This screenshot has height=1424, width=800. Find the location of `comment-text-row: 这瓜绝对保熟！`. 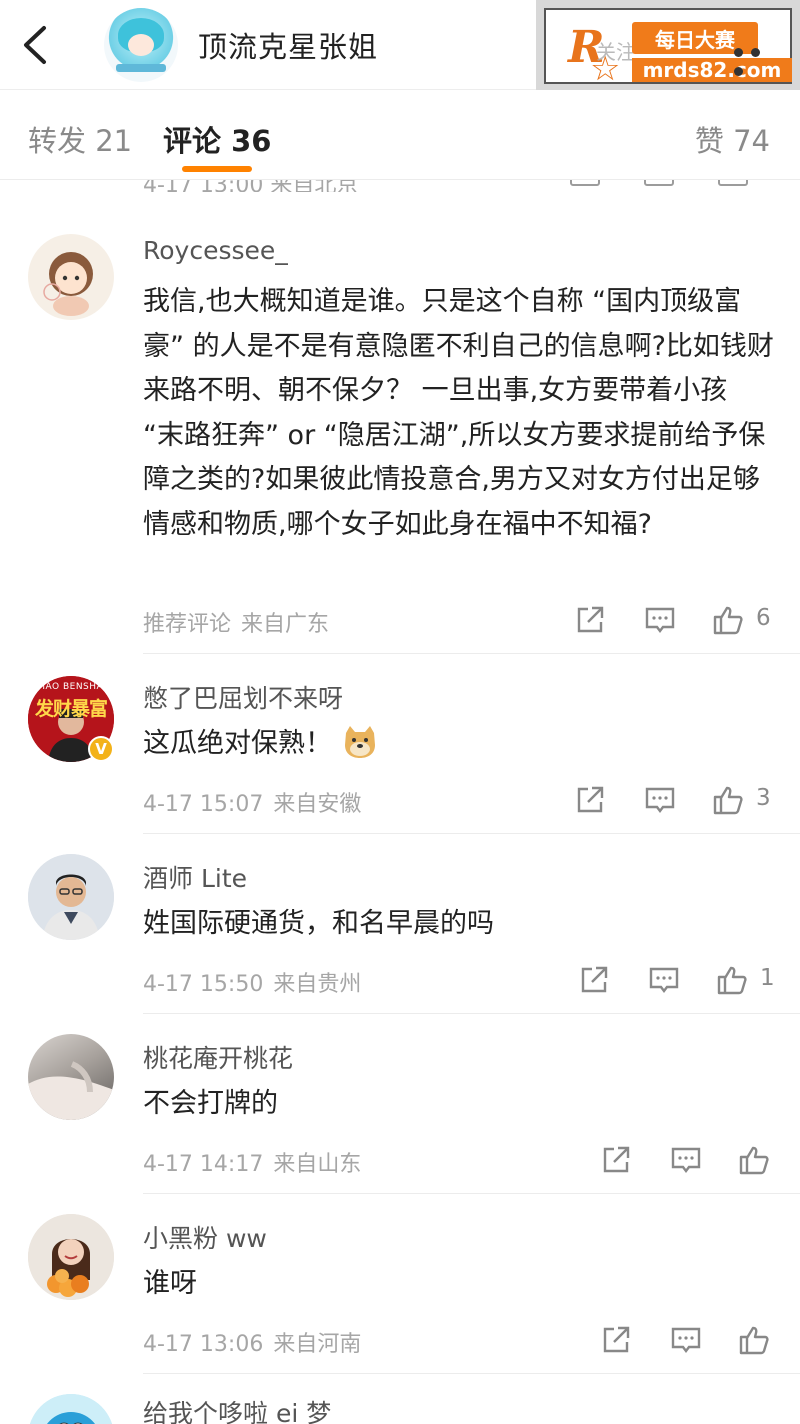

comment-text-row: 这瓜绝对保熟！ is located at coordinates (459, 744).